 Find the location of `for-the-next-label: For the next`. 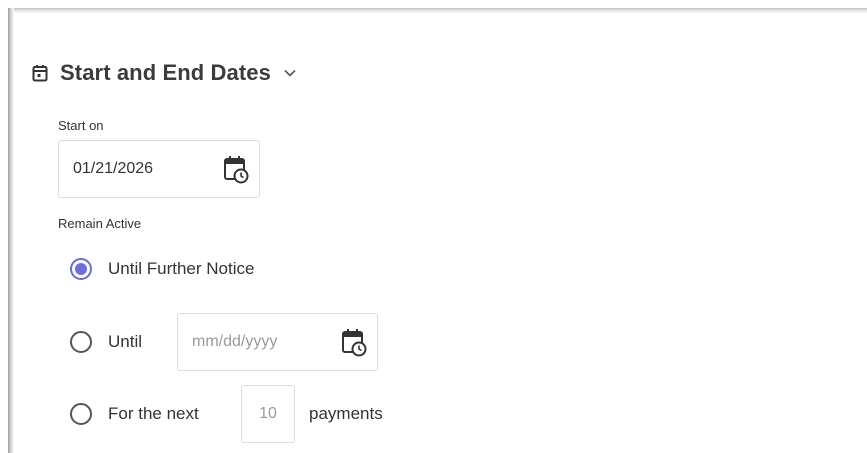

for-the-next-label: For the next is located at coordinates (153, 413).